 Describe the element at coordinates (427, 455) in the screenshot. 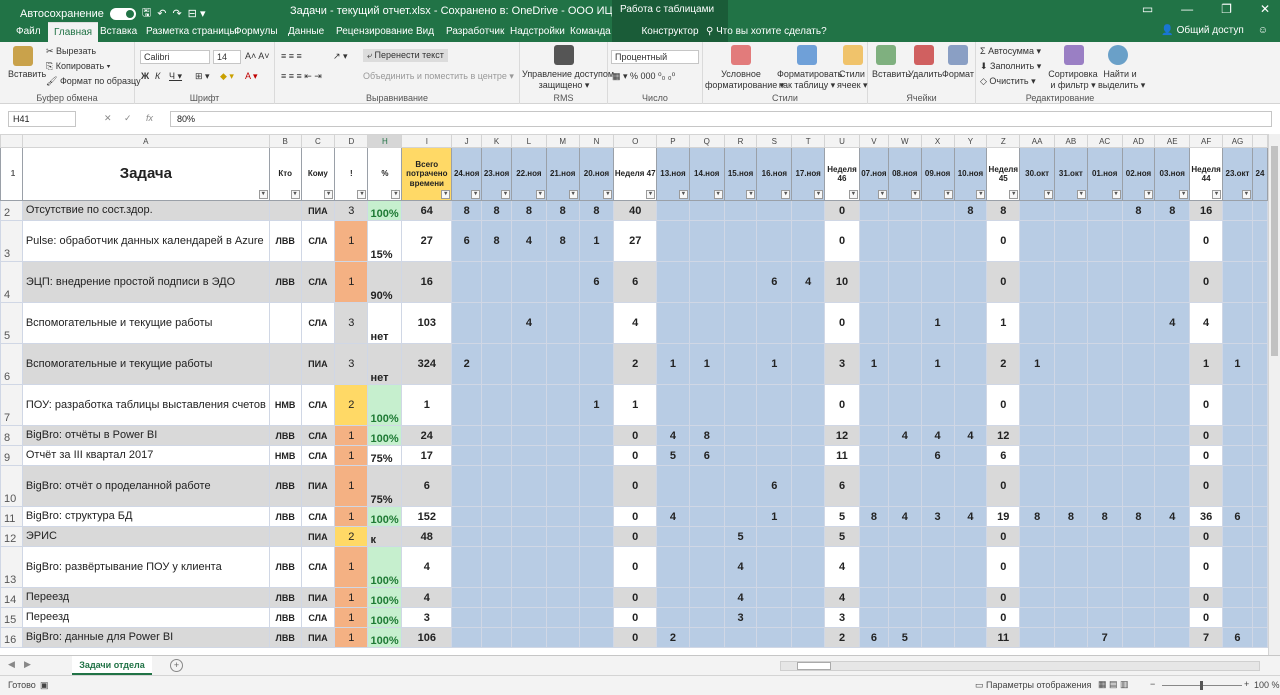

I see `total-time-cell: 17` at that location.